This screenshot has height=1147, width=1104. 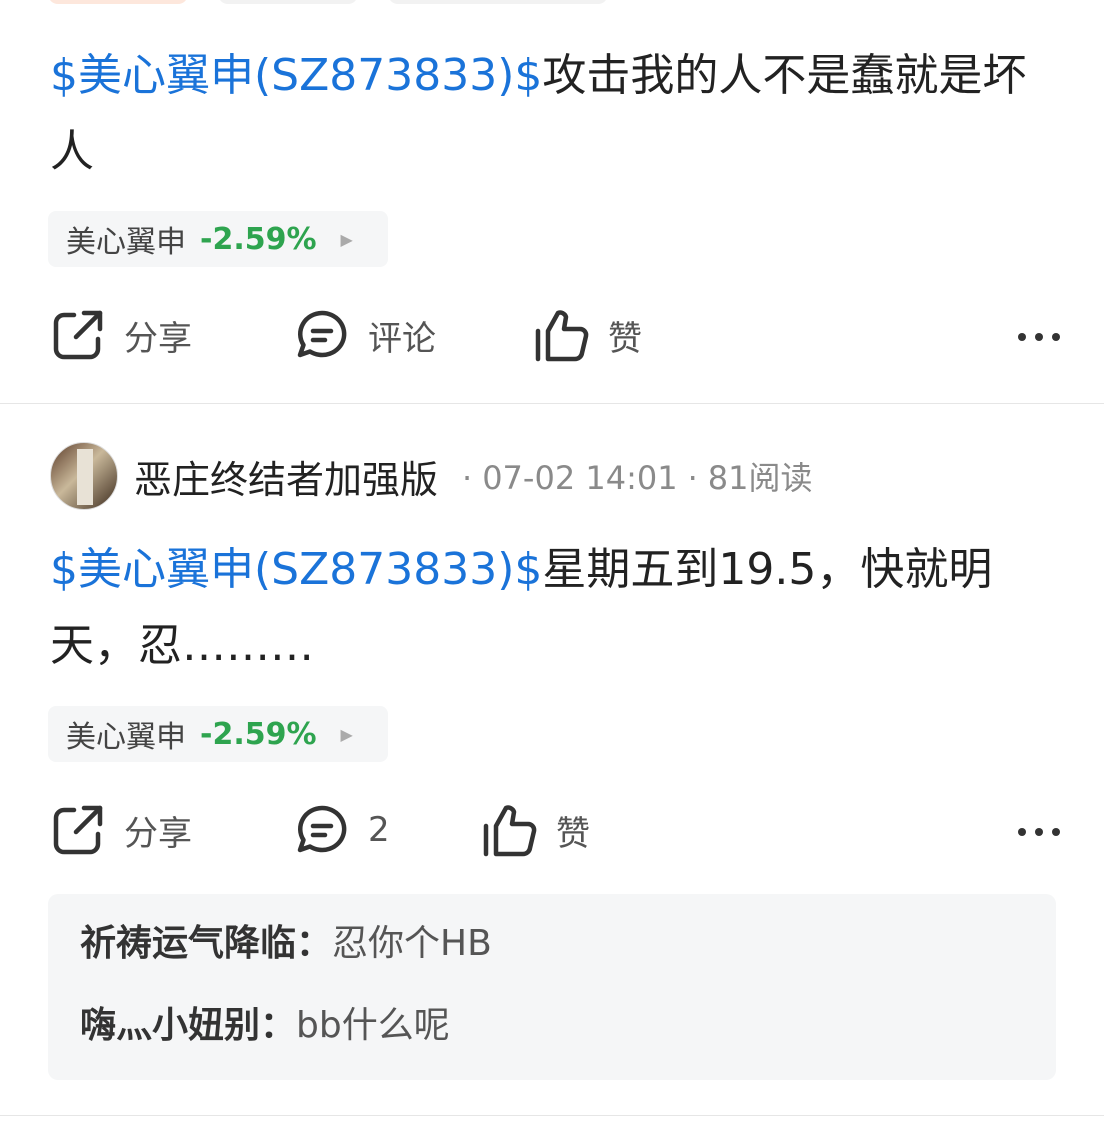 What do you see at coordinates (84, 476) in the screenshot?
I see `avatar` at bounding box center [84, 476].